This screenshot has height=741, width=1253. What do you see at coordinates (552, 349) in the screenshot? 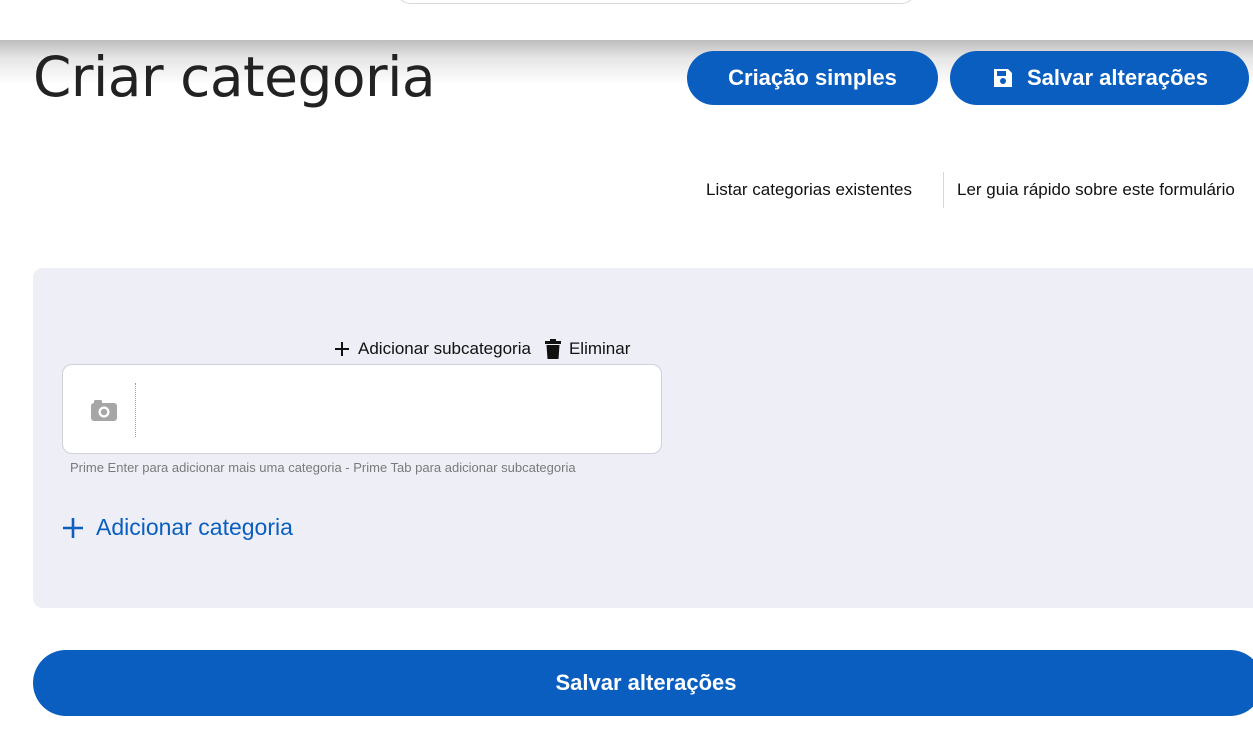
I see `trash-icon` at bounding box center [552, 349].